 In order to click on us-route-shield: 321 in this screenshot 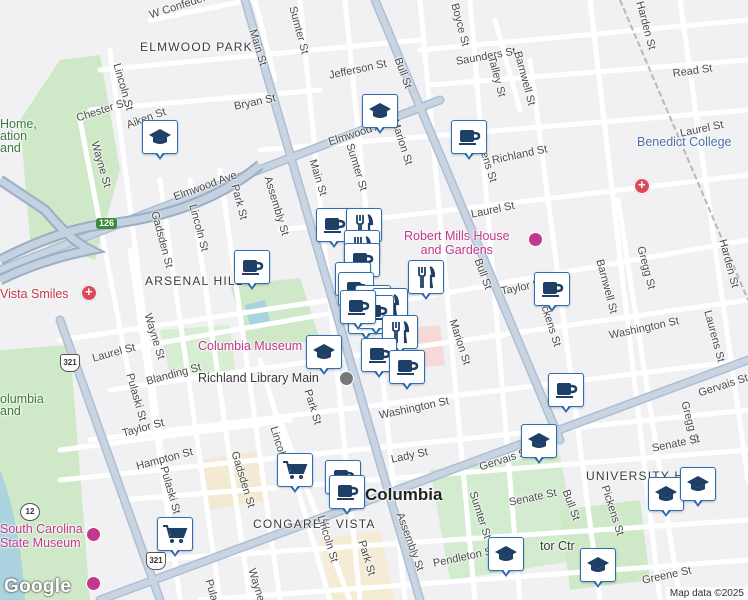, I will do `click(70, 363)`.